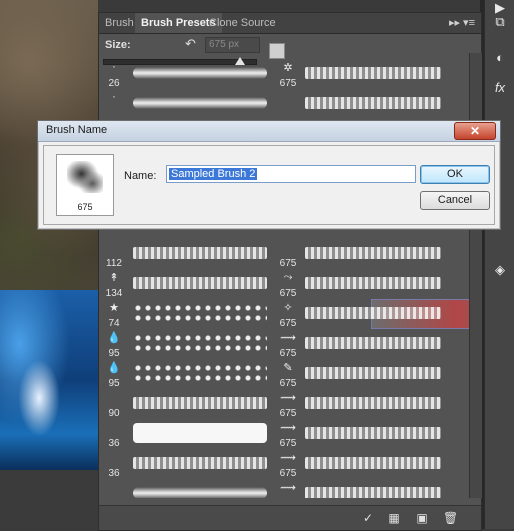 This screenshot has width=514, height=531. I want to click on brush-row: 112 675, so click(284, 254).